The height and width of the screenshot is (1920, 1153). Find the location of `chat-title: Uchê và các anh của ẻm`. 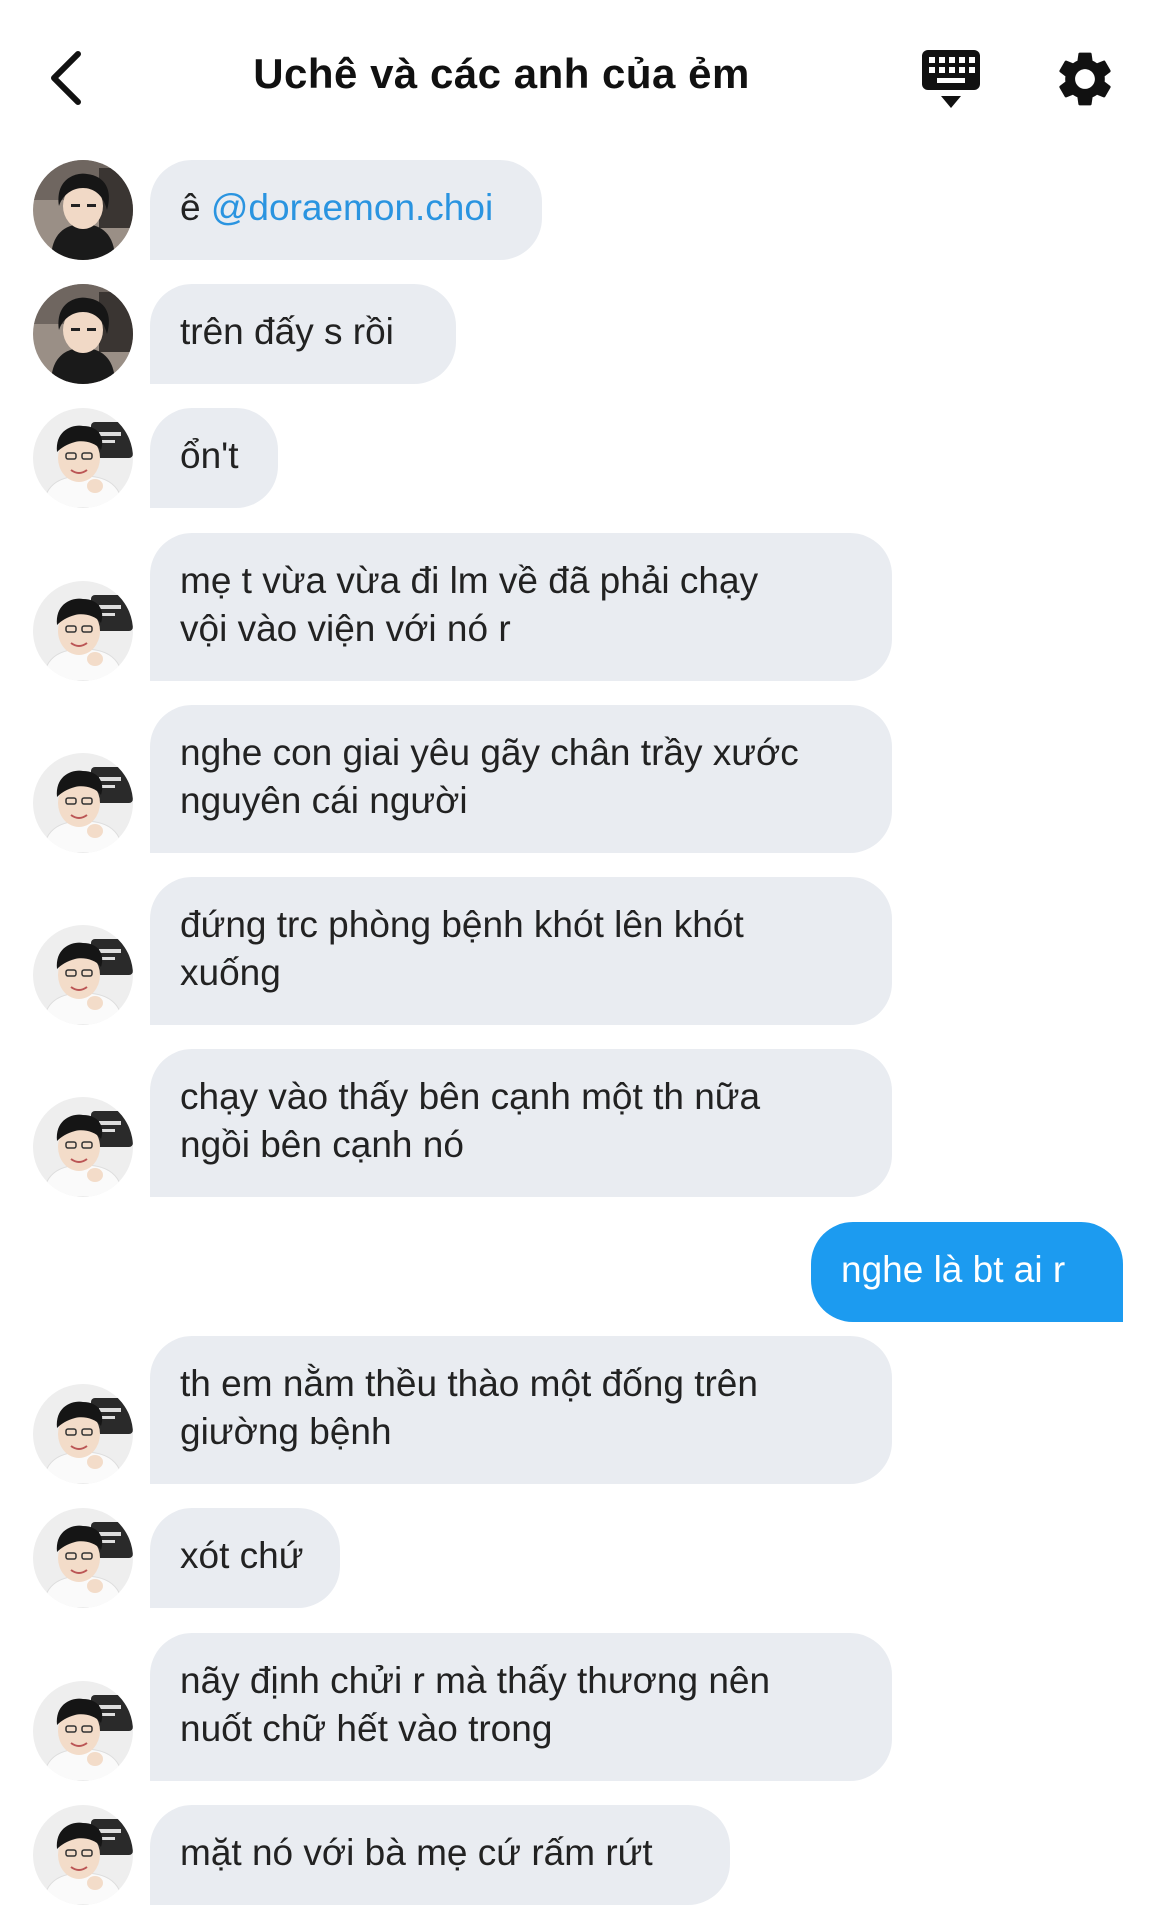

chat-title: Uchê và các anh của ẻm is located at coordinates (501, 73).